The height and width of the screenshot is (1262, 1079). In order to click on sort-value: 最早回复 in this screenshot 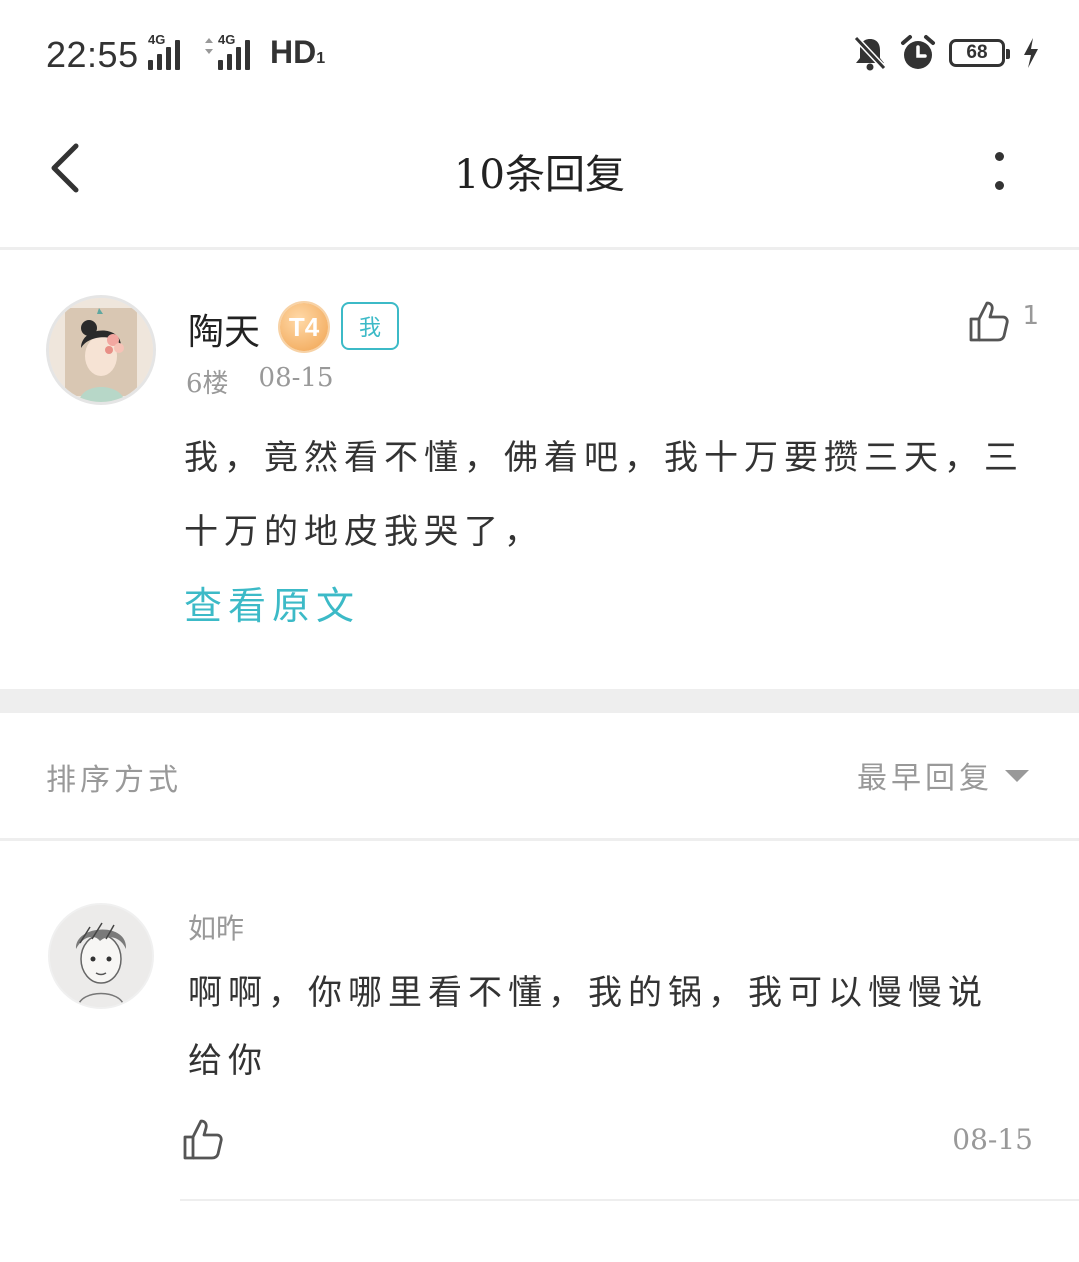, I will do `click(925, 778)`.